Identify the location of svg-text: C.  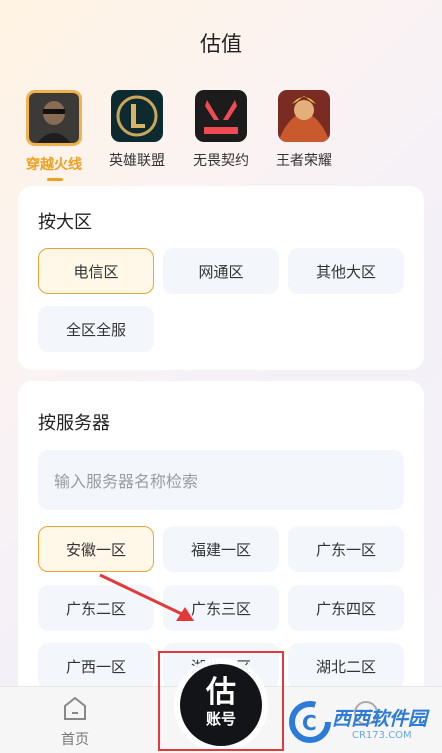
(309, 723).